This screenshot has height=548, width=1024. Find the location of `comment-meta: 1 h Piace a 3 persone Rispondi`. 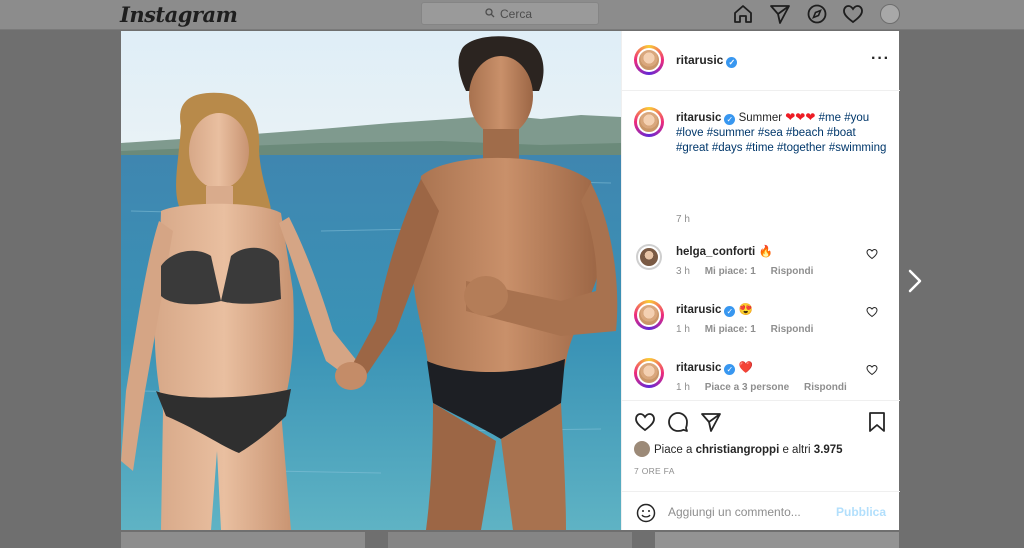

comment-meta: 1 h Piace a 3 persone Rispondi is located at coordinates (767, 387).